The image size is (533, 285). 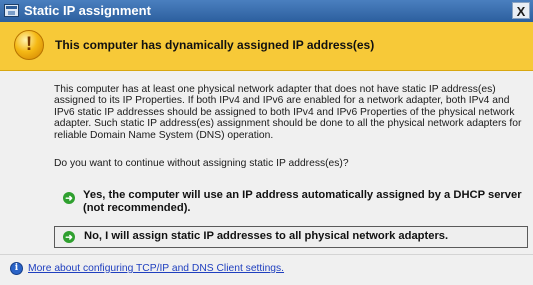 I want to click on warning-shield-icon: !, so click(x=29, y=45).